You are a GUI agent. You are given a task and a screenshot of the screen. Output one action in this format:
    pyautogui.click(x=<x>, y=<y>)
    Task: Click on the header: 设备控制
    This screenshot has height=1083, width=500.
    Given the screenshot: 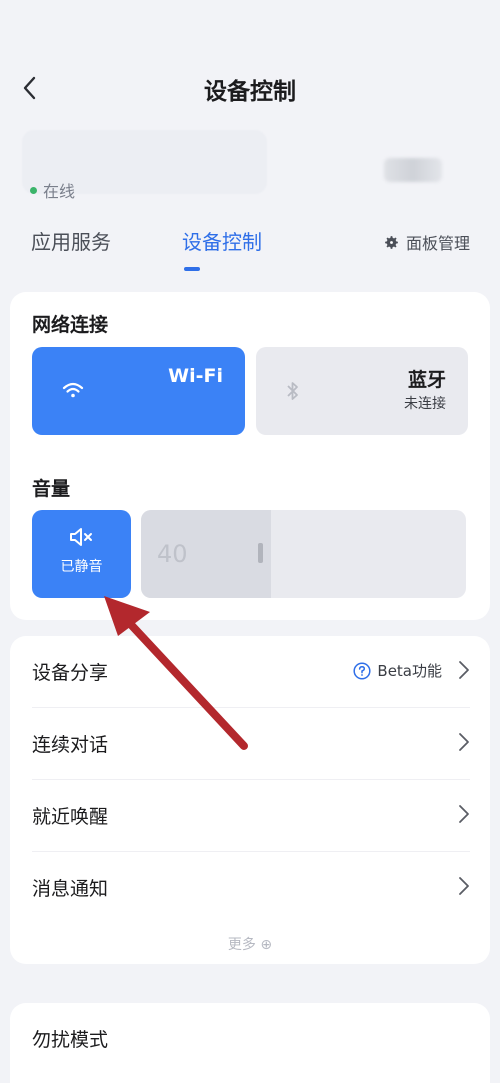 What is the action you would take?
    pyautogui.click(x=250, y=88)
    